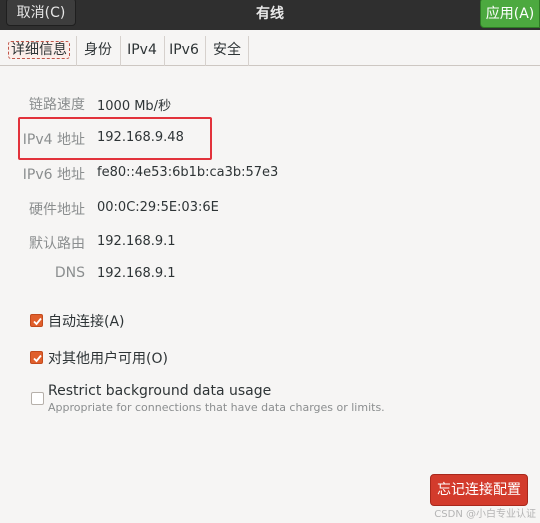 Image resolution: width=540 pixels, height=523 pixels. What do you see at coordinates (115, 138) in the screenshot?
I see `highlight-box` at bounding box center [115, 138].